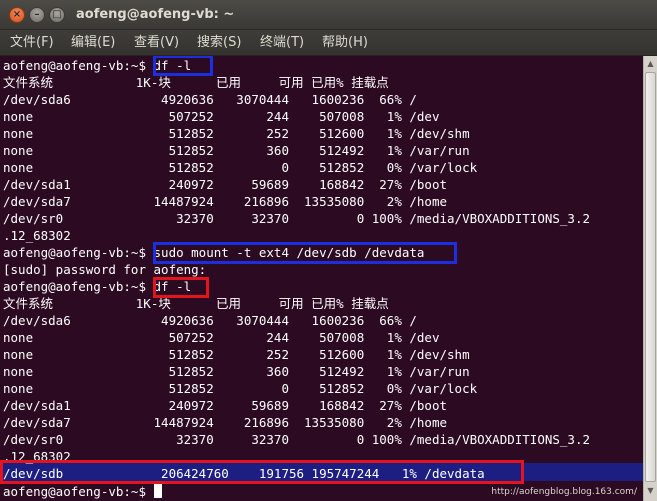 This screenshot has width=657, height=501. I want to click on scrollbar-thumb, so click(650, 277).